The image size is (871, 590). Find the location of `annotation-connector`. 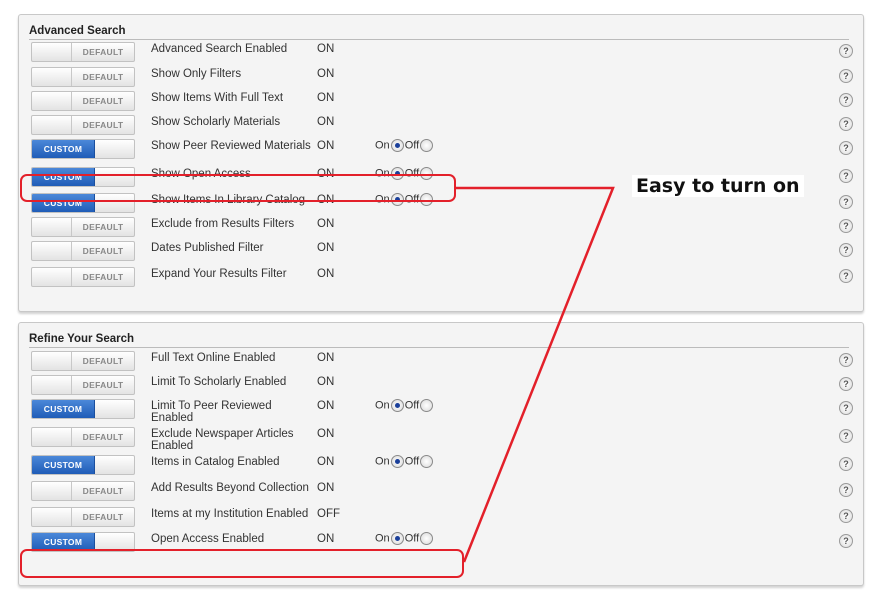

annotation-connector is located at coordinates (535, 374).